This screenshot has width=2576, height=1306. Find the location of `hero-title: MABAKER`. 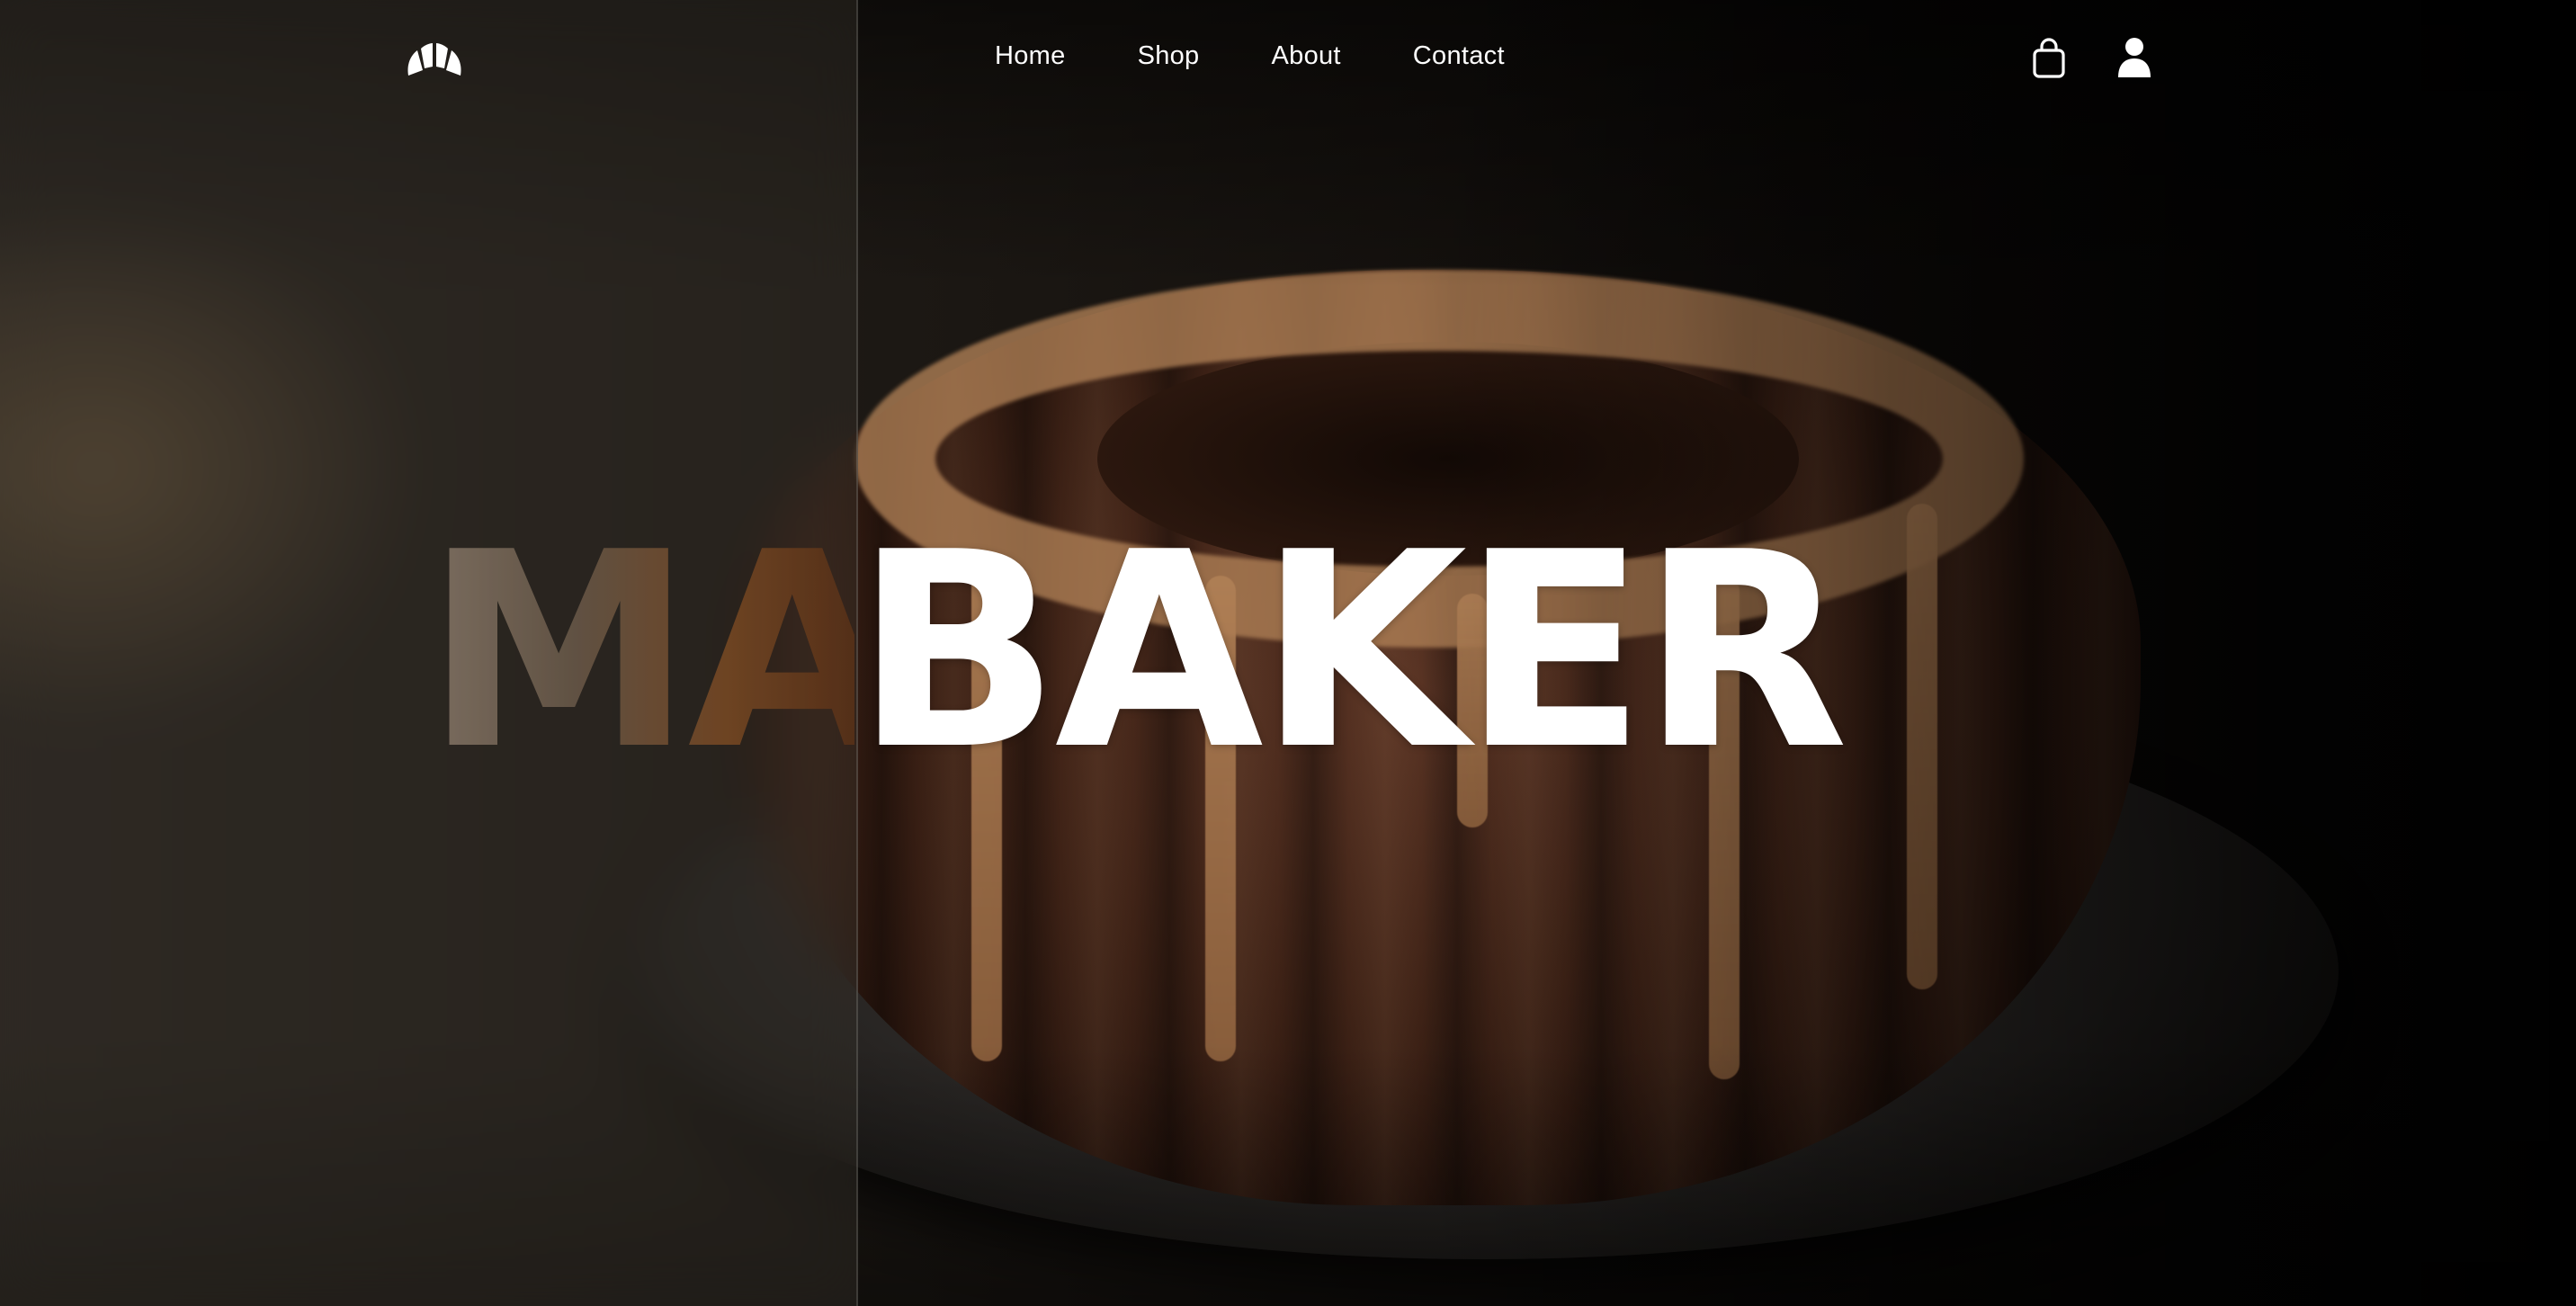

hero-title: MABAKER is located at coordinates (1136, 652).